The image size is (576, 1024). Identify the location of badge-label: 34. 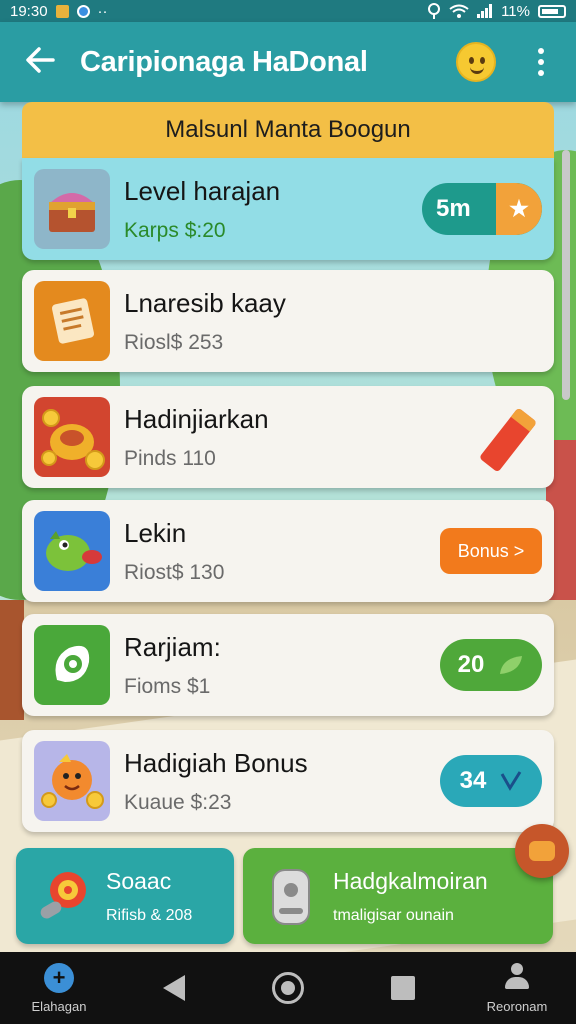
(473, 780).